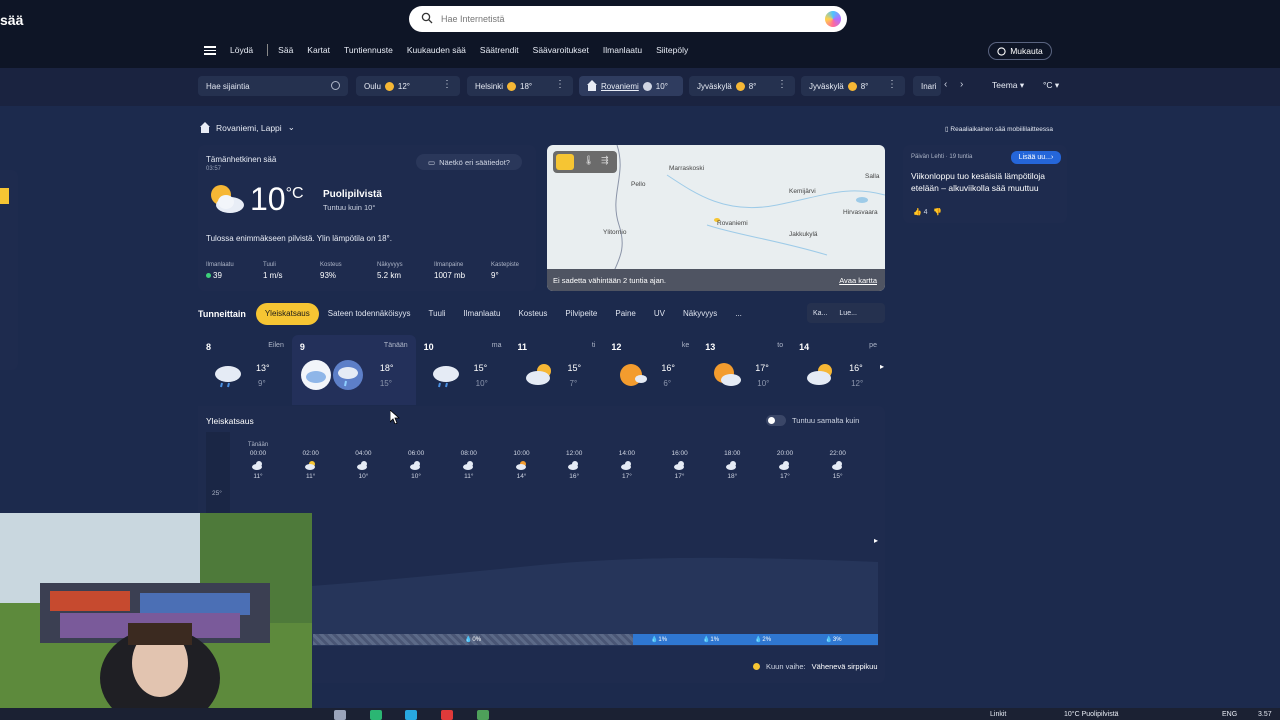 The height and width of the screenshot is (720, 1280). Describe the element at coordinates (348, 271) in the screenshot. I see `metric-humidity: Kosteus 93%` at that location.